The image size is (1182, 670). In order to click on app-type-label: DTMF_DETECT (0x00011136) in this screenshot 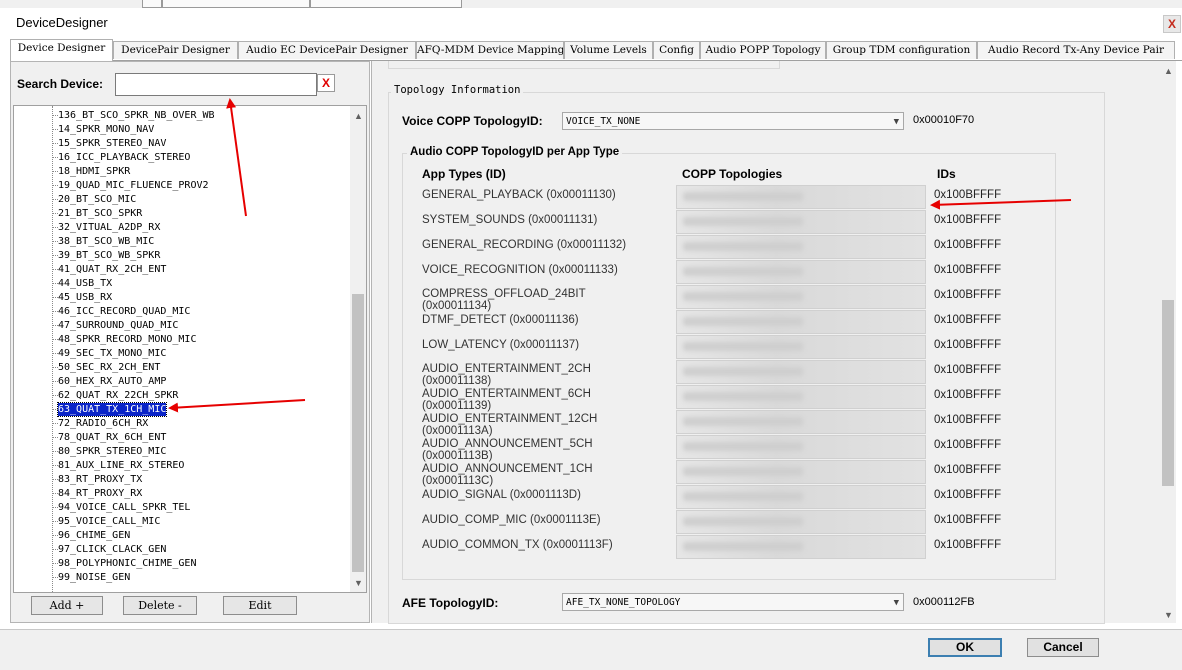, I will do `click(500, 320)`.